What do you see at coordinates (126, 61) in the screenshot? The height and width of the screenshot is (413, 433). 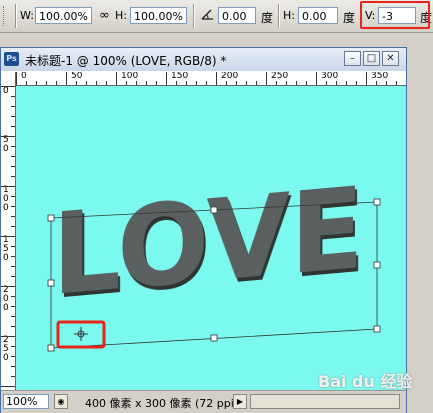 I see `document-title: 未标题-1 @ 100% (LOVE, RGB/8) *` at bounding box center [126, 61].